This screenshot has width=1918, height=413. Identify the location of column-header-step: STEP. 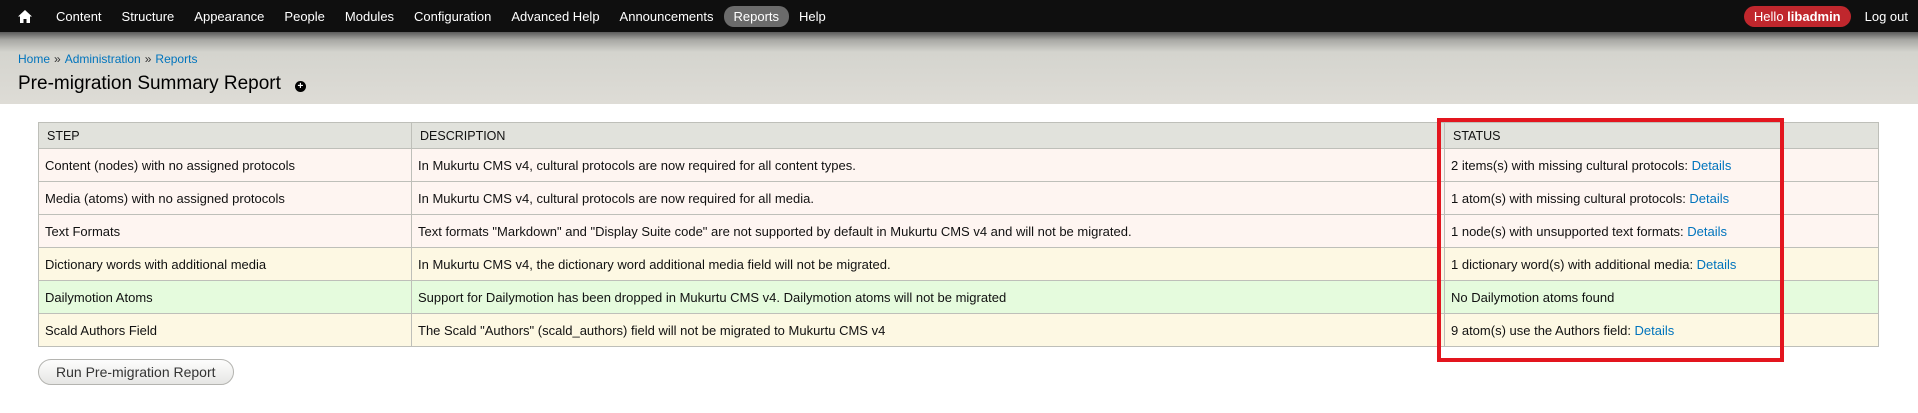
(225, 135).